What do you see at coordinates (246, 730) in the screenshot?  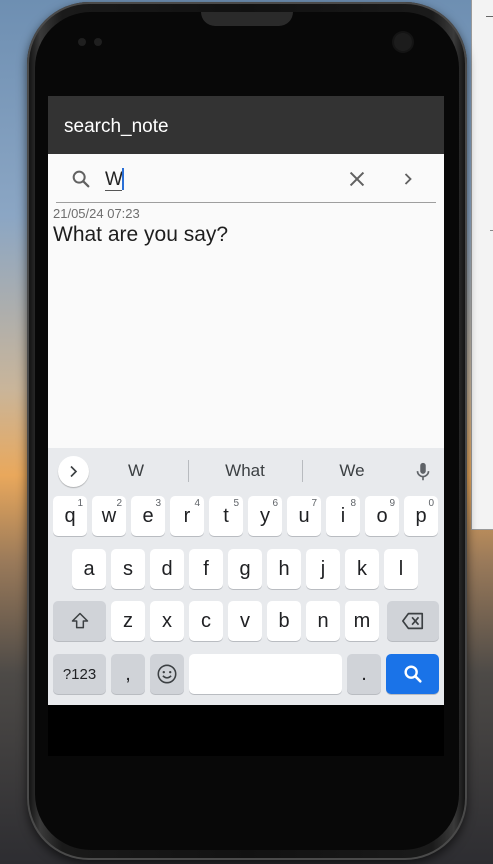 I see `navigation-bar` at bounding box center [246, 730].